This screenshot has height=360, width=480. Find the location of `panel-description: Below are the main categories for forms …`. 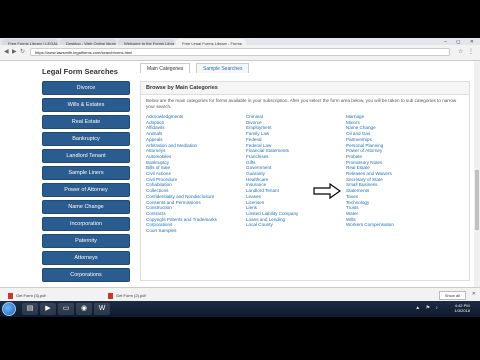

panel-description: Below are the main categories for forms … is located at coordinates (301, 103).